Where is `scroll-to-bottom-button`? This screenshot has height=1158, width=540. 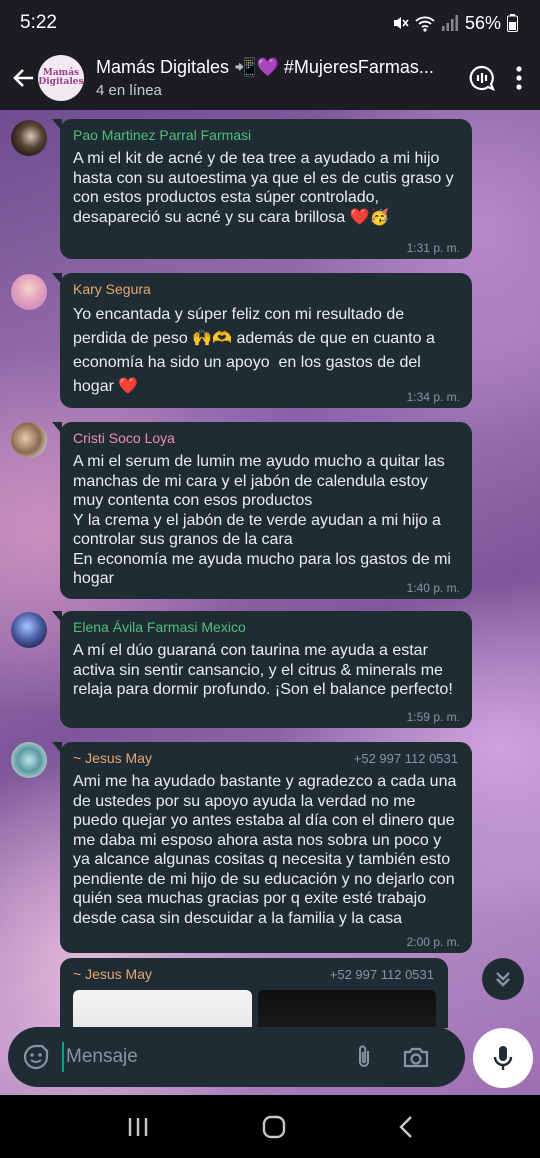
scroll-to-bottom-button is located at coordinates (503, 979).